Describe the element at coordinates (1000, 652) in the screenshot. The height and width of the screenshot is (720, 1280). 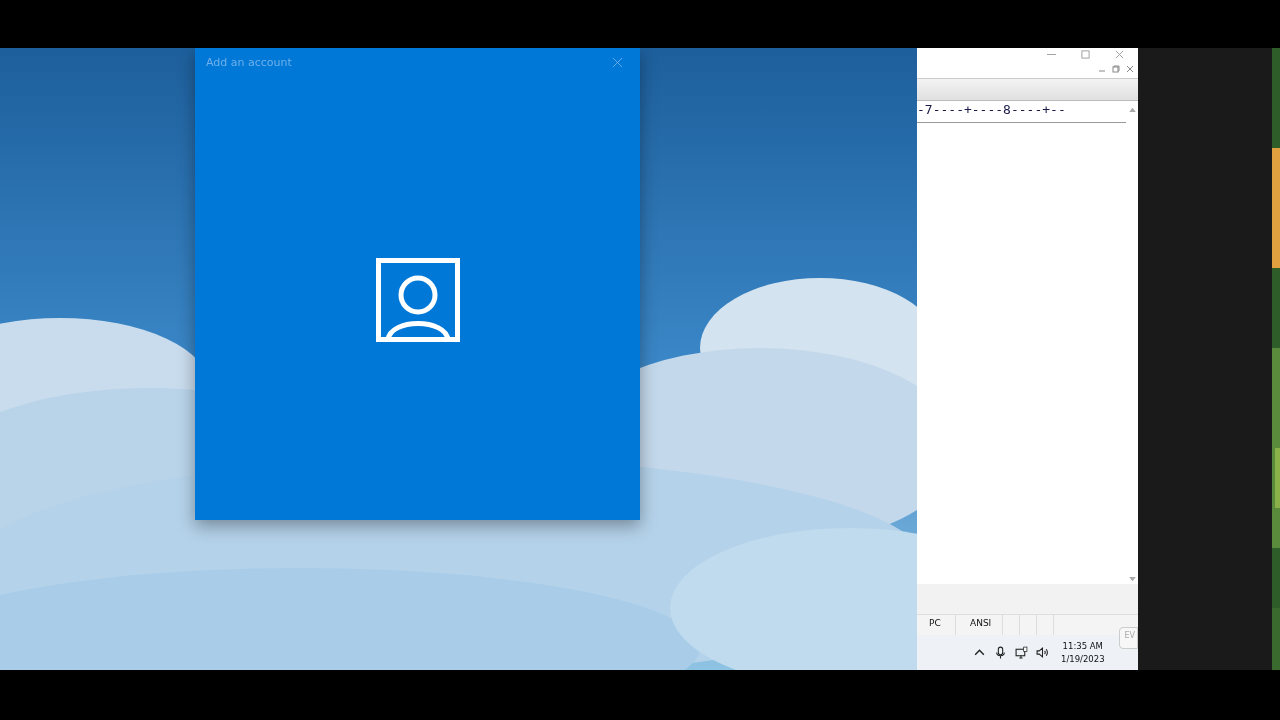
I see `microphone-icon` at that location.